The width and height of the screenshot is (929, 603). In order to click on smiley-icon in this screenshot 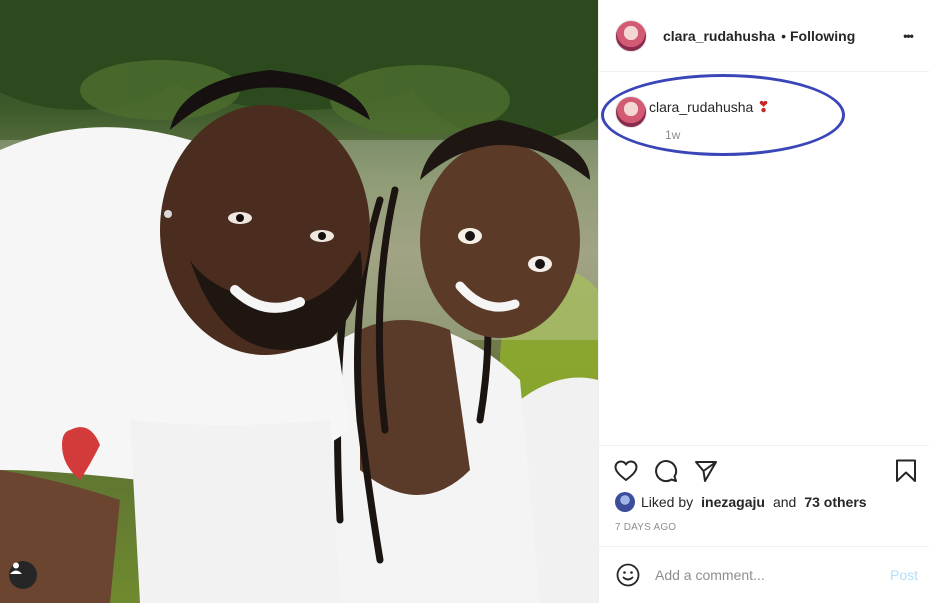, I will do `click(628, 575)`.